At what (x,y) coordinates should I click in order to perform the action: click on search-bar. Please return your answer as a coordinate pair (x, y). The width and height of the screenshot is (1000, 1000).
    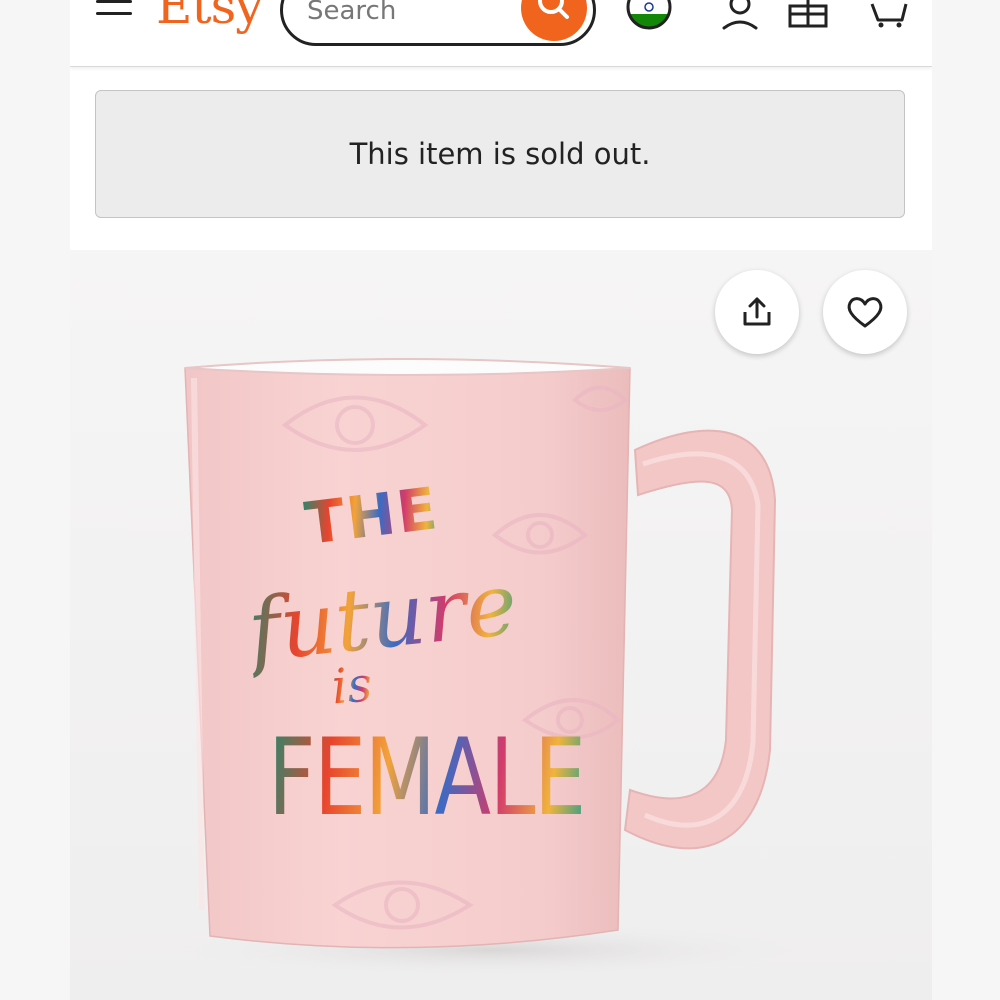
    Looking at the image, I should click on (438, 23).